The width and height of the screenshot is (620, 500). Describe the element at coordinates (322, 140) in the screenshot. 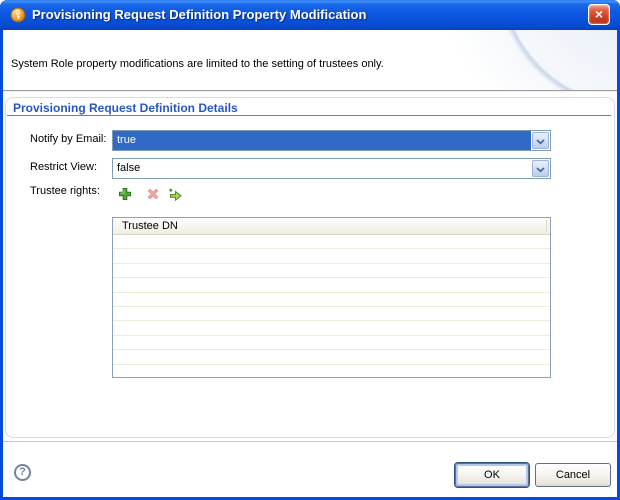

I see `notify-by-email-value: true` at that location.